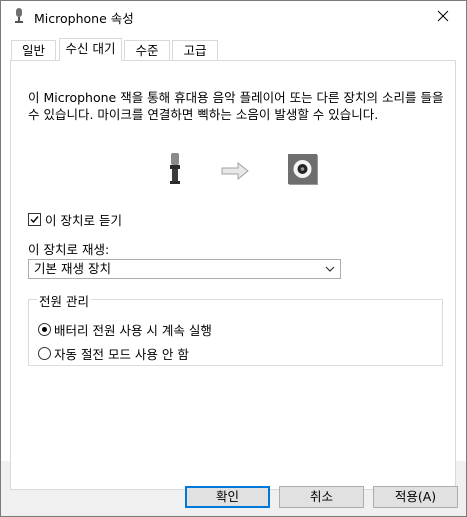 The height and width of the screenshot is (517, 467). Describe the element at coordinates (330, 269) in the screenshot. I see `chevron-down-icon` at that location.